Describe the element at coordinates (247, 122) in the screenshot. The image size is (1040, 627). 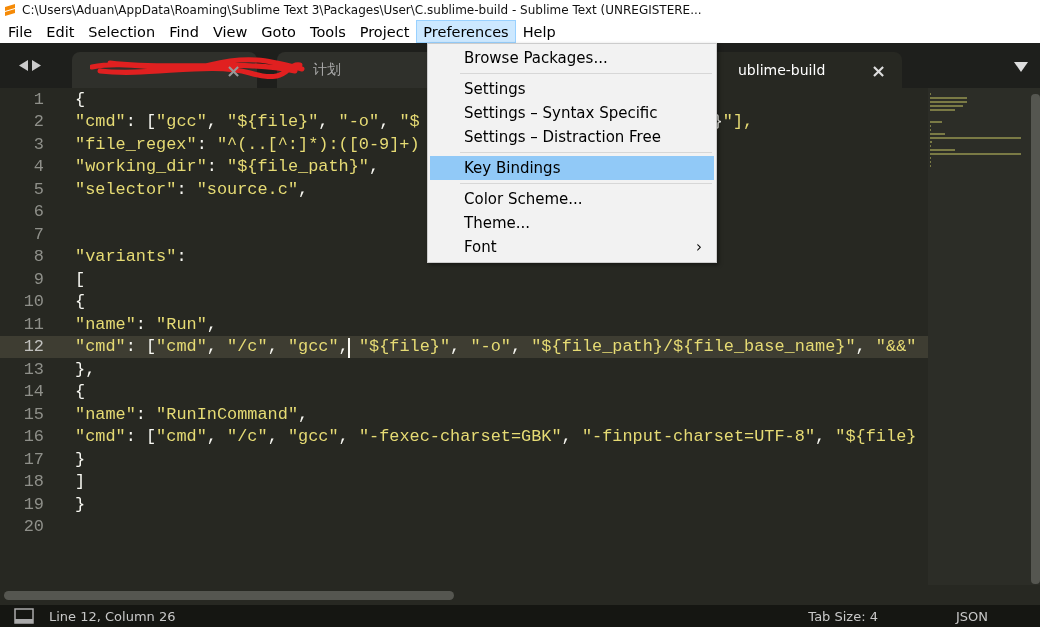
I see `code-line: "cmd": ["gcc", "${file}", "-o", "$` at that location.